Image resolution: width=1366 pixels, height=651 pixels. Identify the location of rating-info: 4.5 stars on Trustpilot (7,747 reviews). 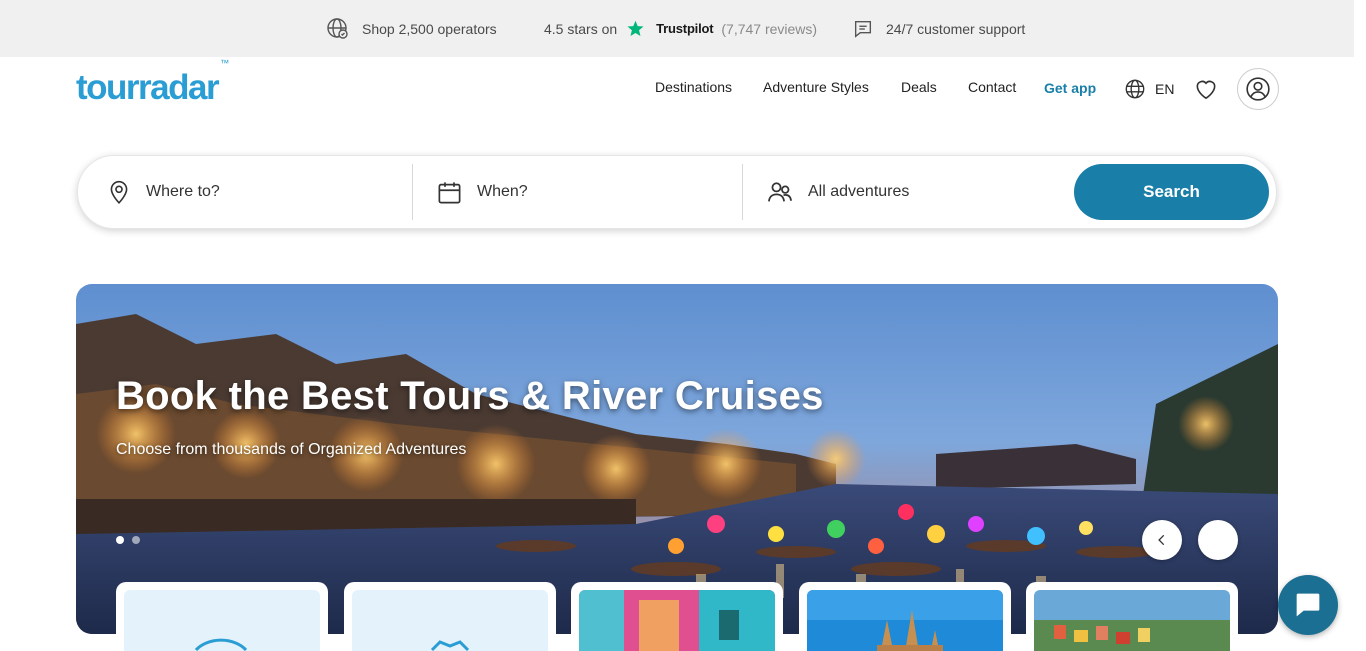
(680, 28).